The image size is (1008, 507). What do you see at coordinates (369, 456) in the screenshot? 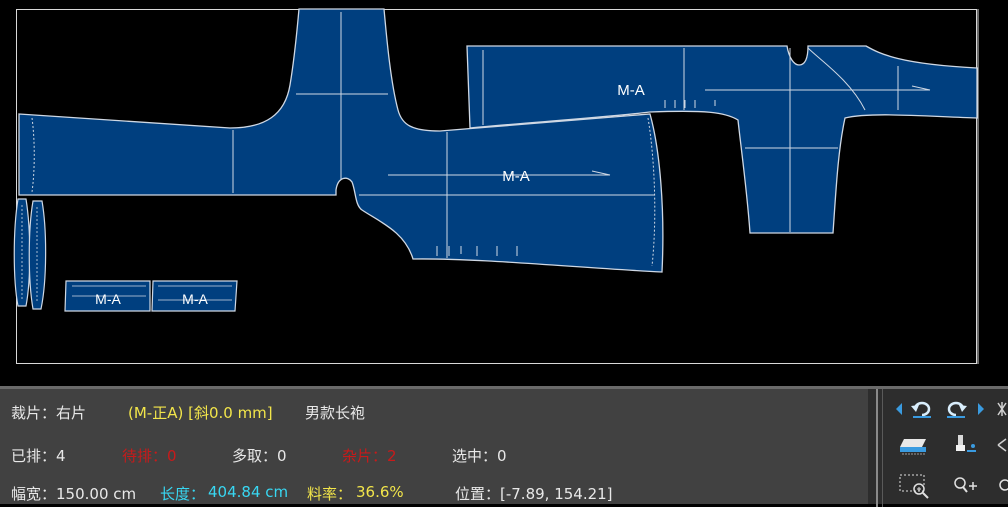
I see `misc-count: 杂片：2` at bounding box center [369, 456].